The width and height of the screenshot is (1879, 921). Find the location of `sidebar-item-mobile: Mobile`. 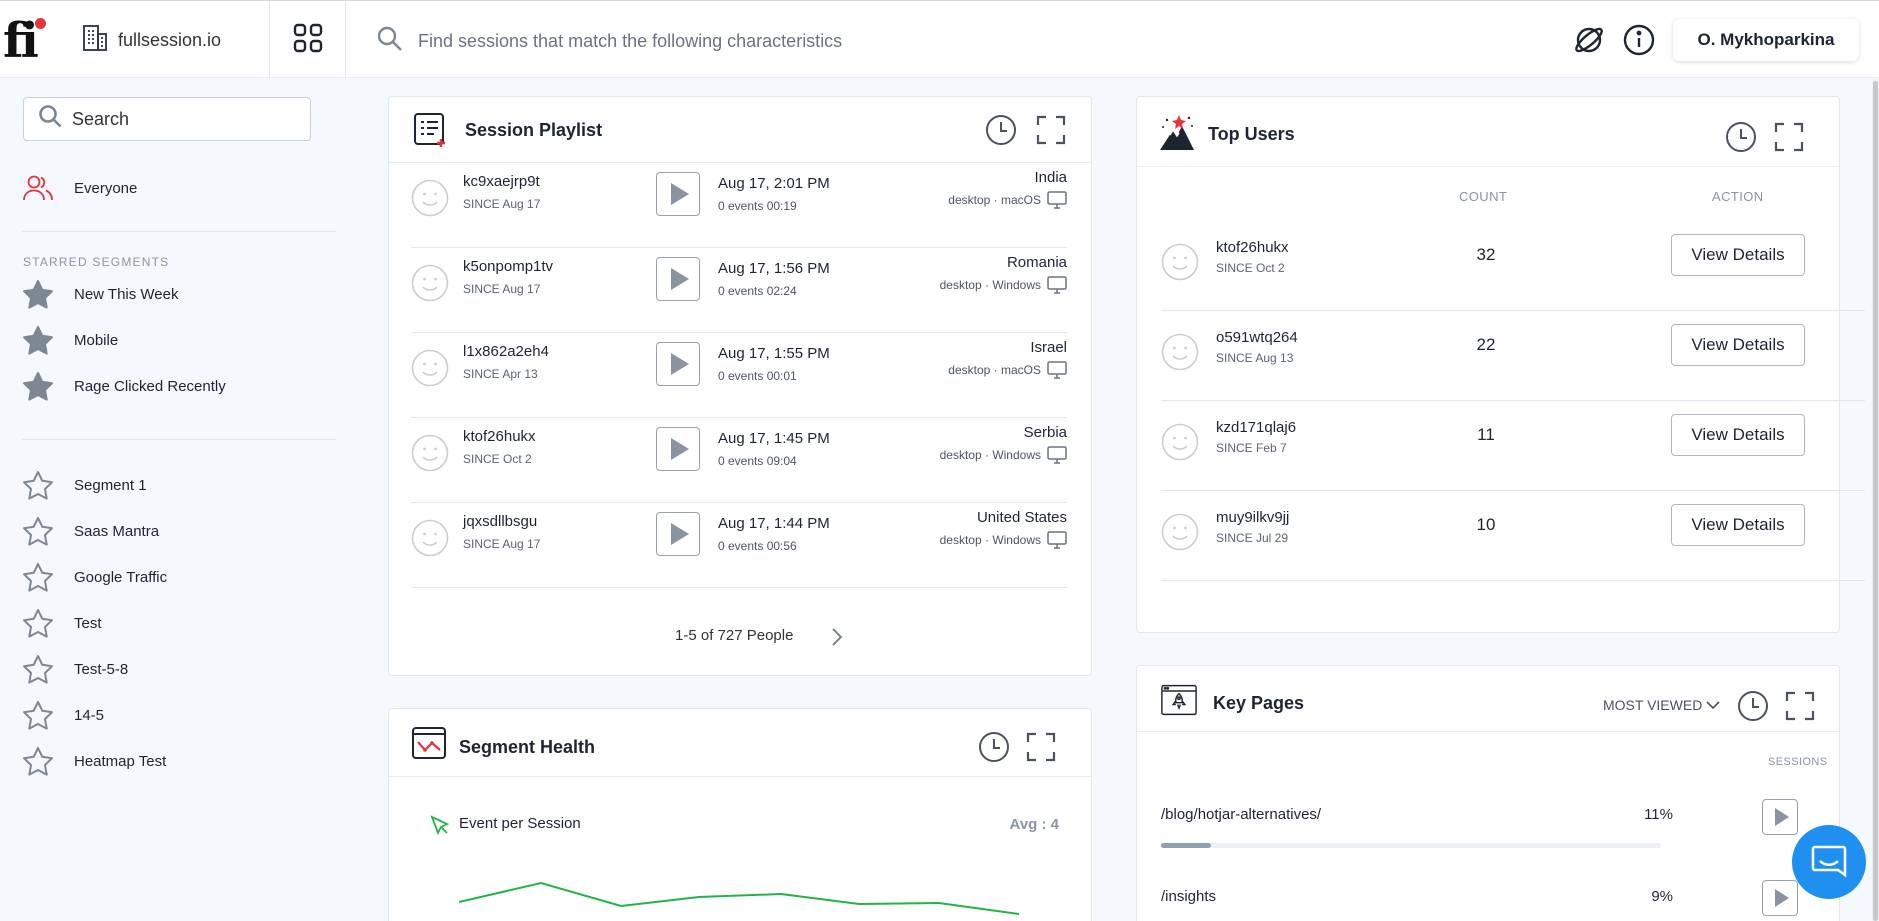

sidebar-item-mobile: Mobile is located at coordinates (70, 340).